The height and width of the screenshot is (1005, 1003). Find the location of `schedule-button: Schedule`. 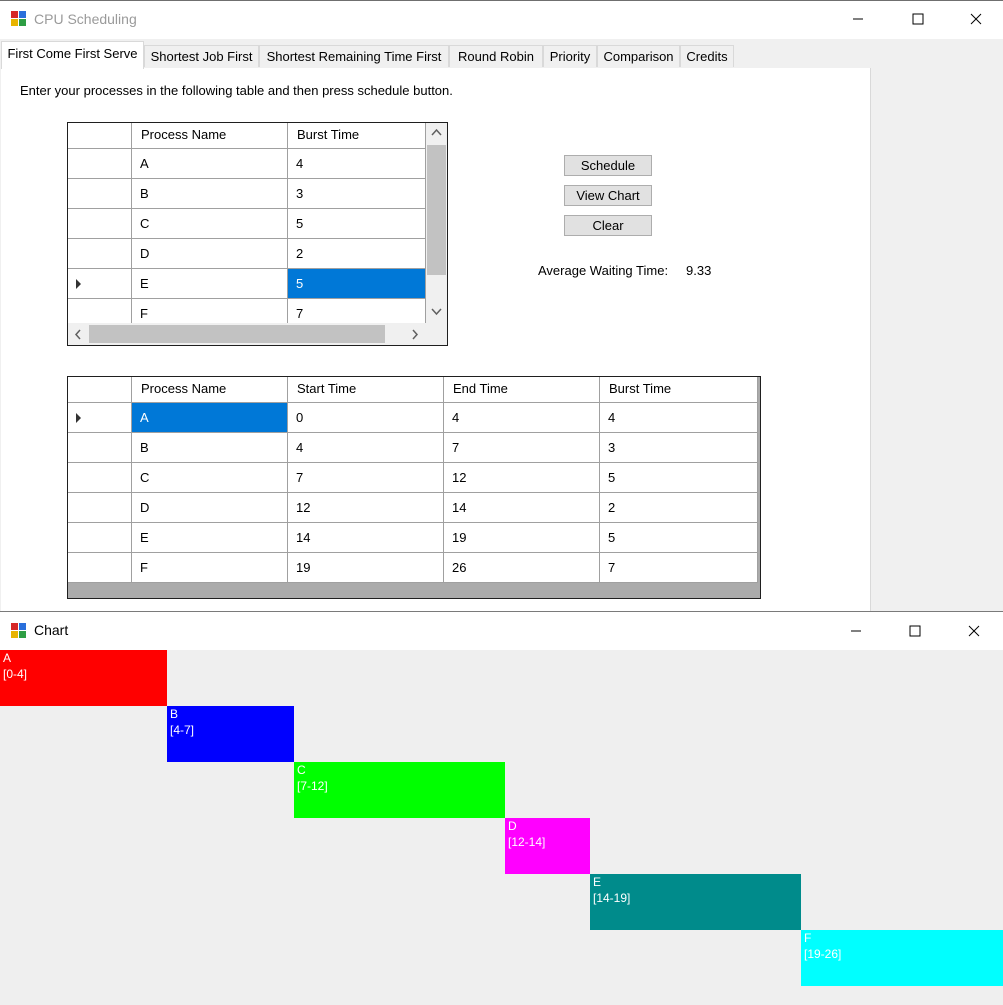

schedule-button: Schedule is located at coordinates (608, 165).